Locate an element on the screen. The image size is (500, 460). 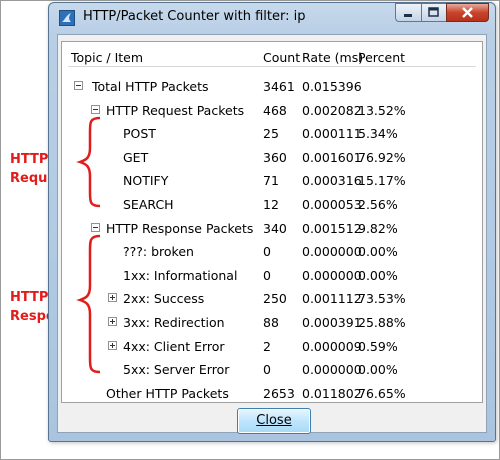
responses-brace is located at coordinates (88, 304).